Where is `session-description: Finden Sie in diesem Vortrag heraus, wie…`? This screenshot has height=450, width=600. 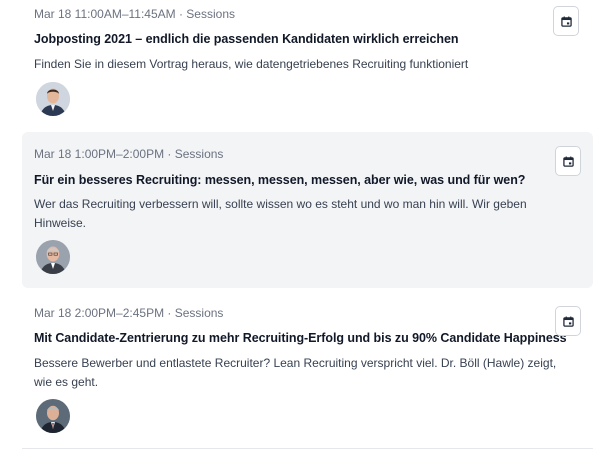 session-description: Finden Sie in diesem Vortrag heraus, wie… is located at coordinates (251, 64).